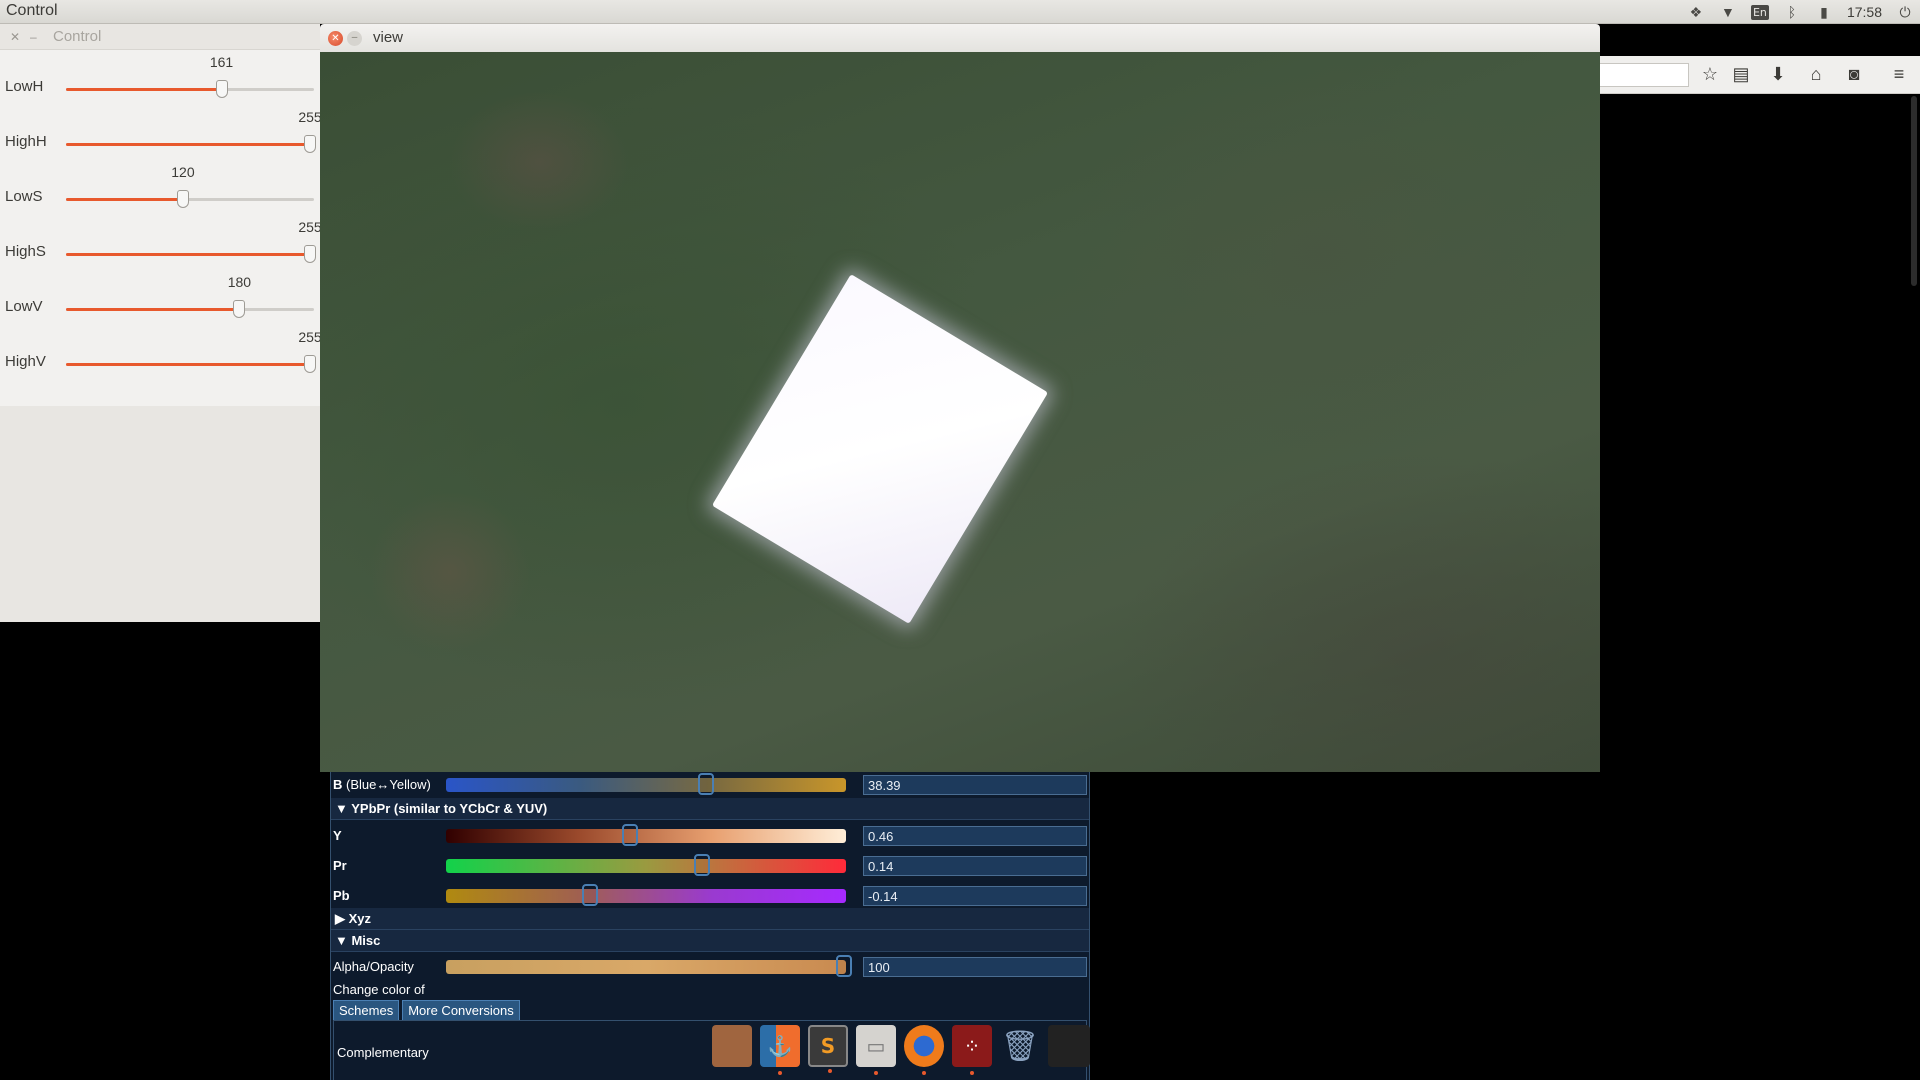 The width and height of the screenshot is (1920, 1080). Describe the element at coordinates (710, 809) in the screenshot. I see `ypbpr-section-header: ▼ YPbPr (similar to YCbCr & YUV)` at that location.